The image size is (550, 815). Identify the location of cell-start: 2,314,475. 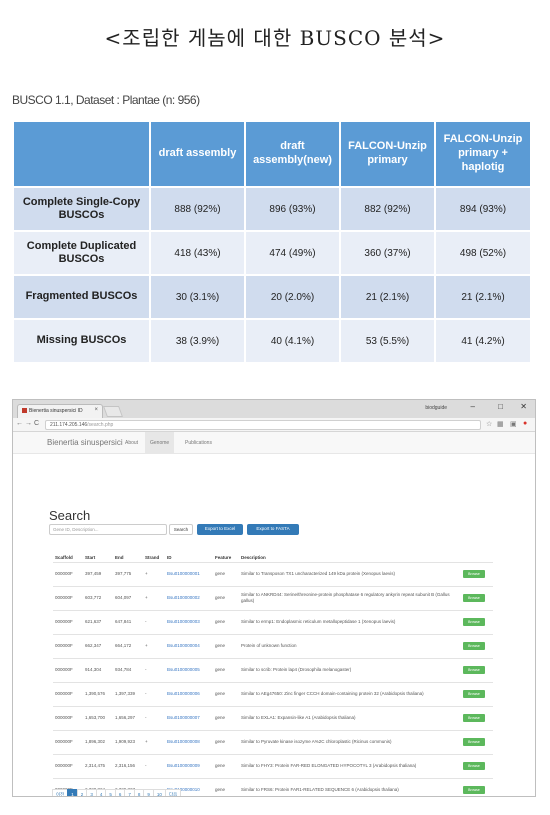
(98, 765).